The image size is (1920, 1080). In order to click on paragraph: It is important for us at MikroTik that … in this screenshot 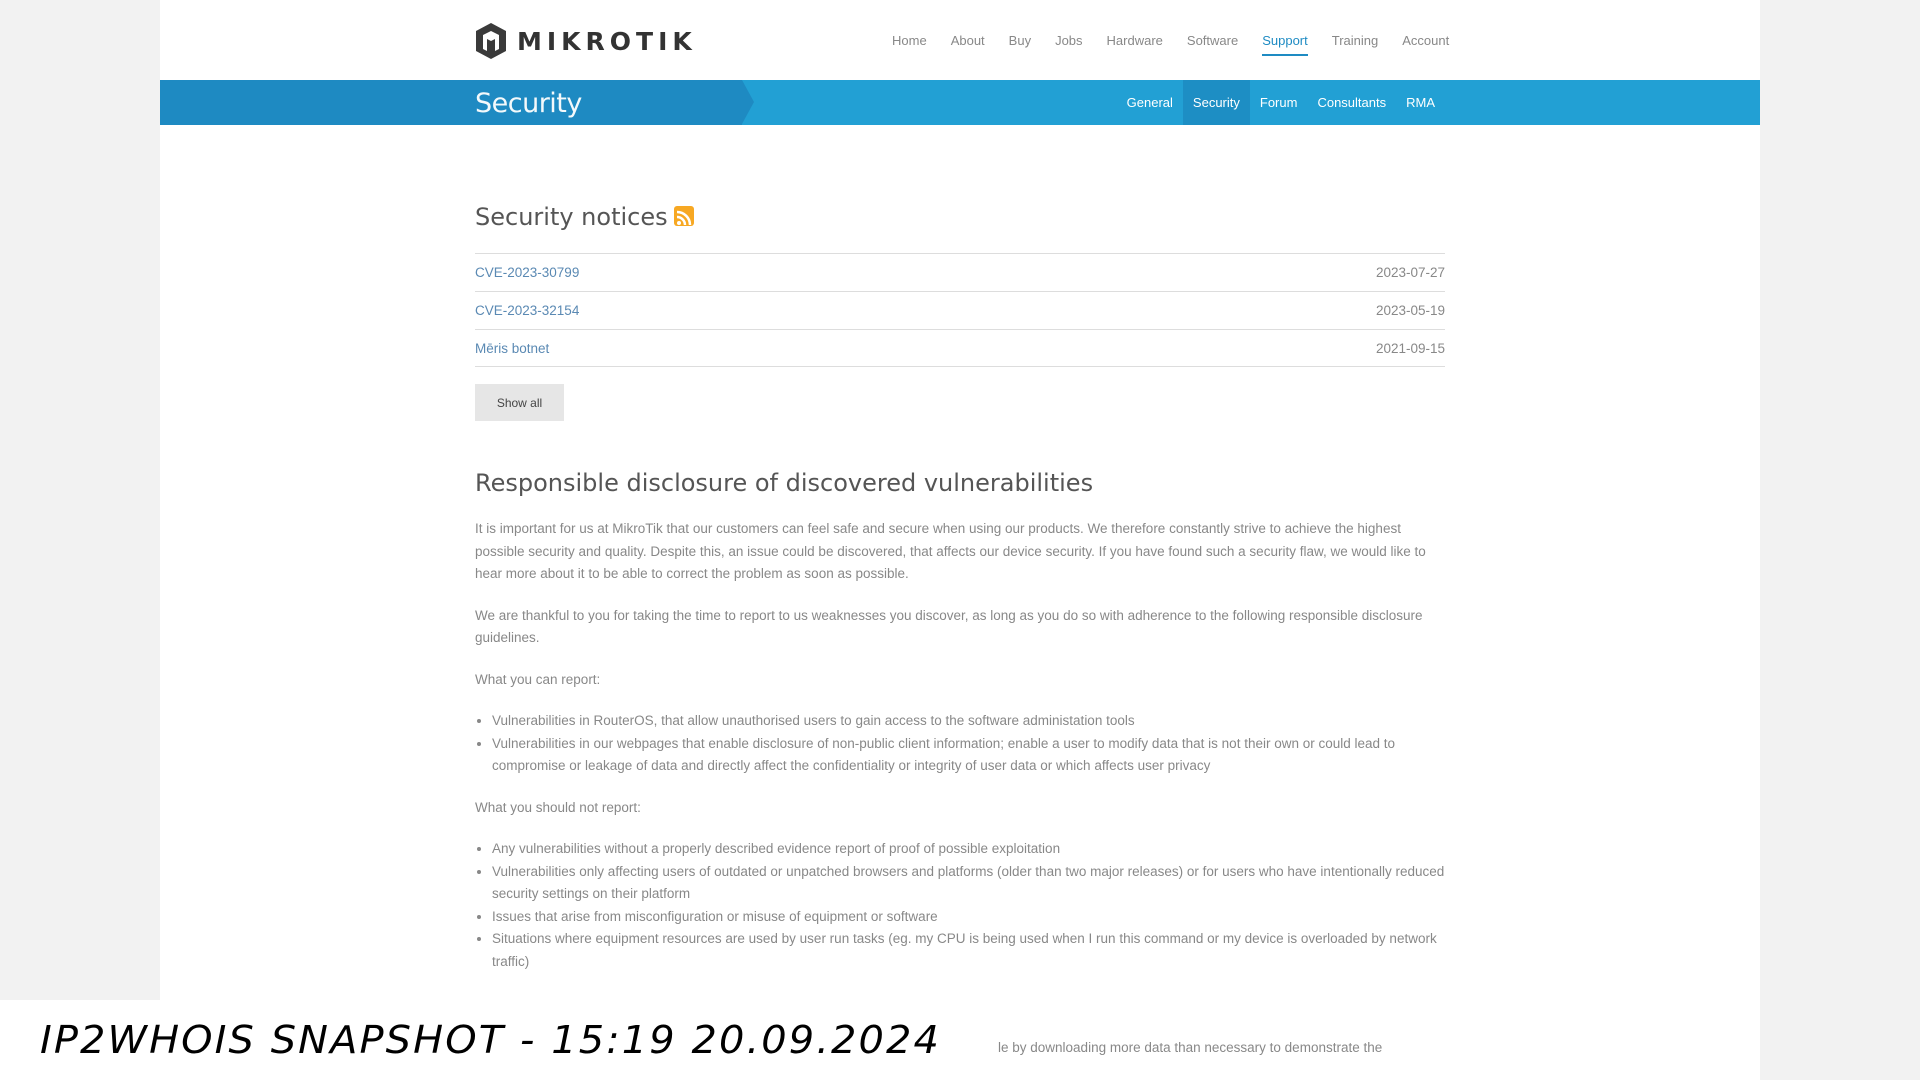, I will do `click(950, 551)`.